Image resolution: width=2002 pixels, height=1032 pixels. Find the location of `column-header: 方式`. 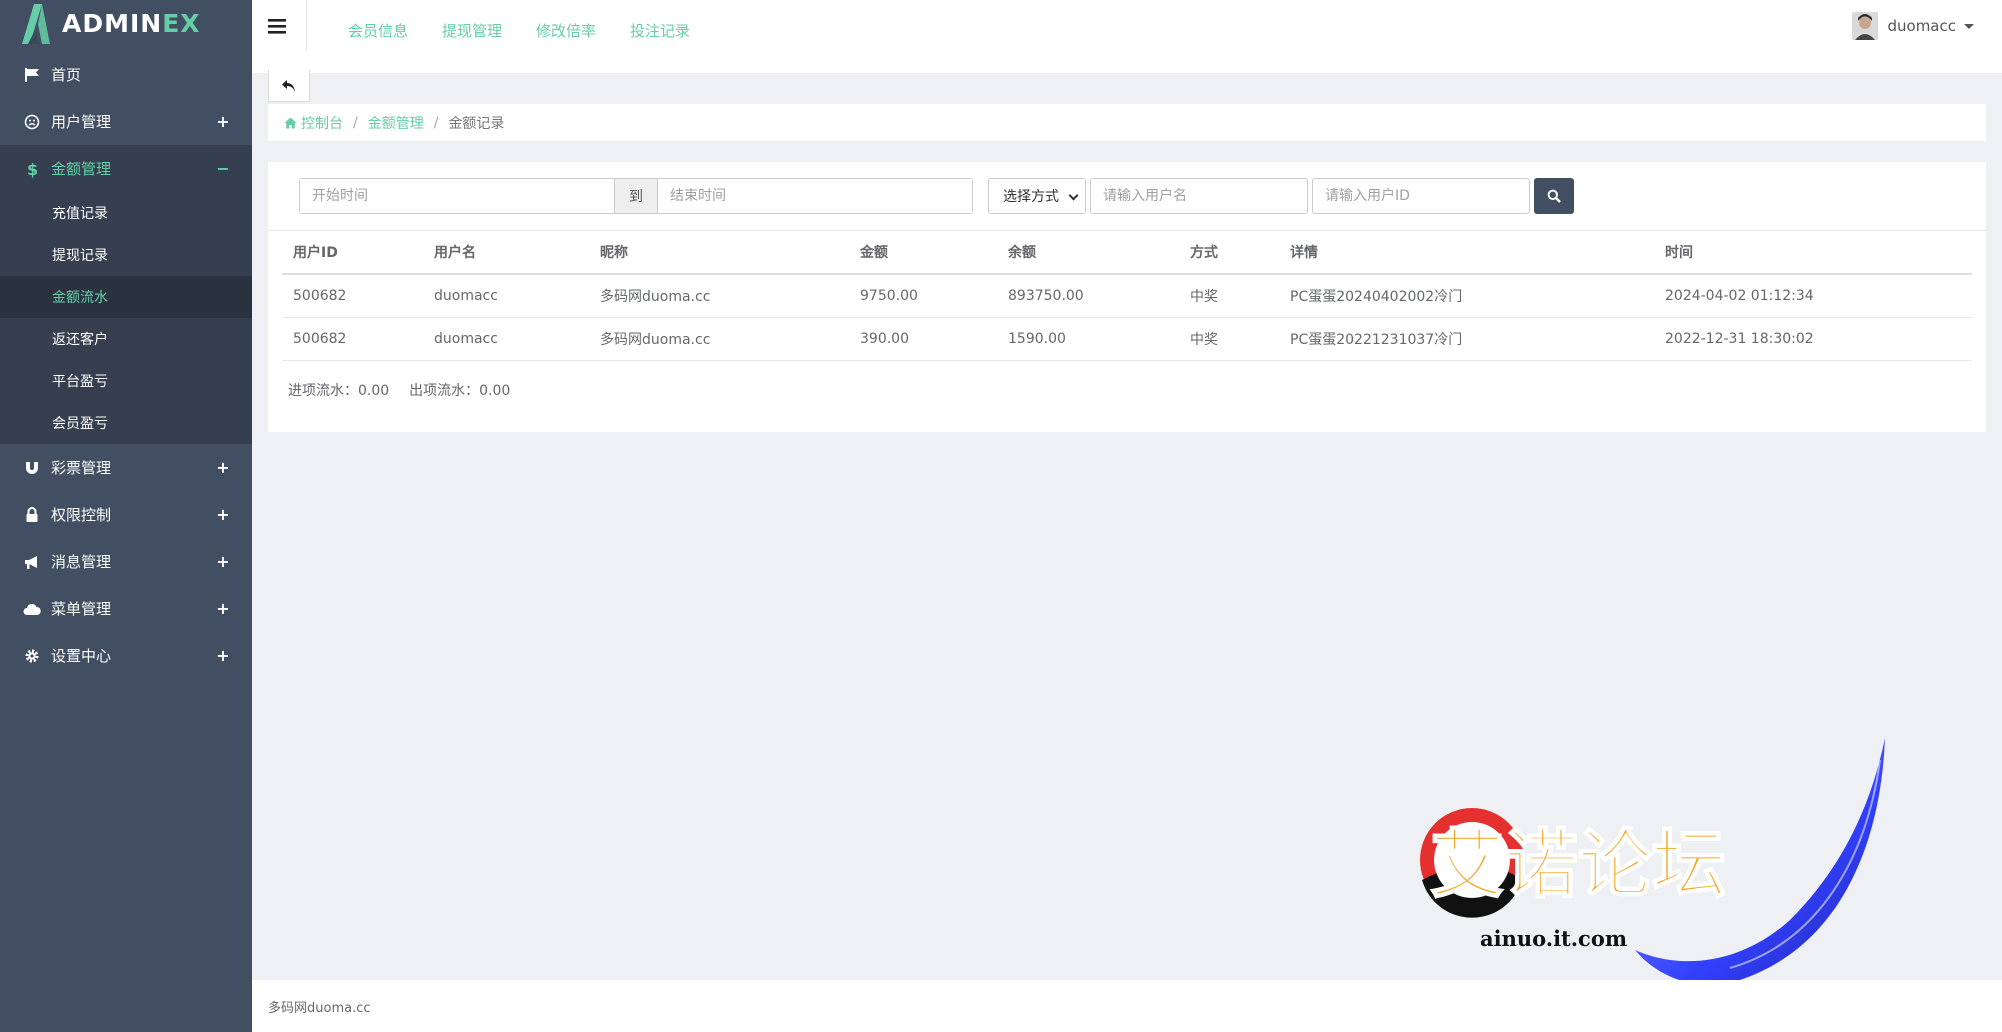

column-header: 方式 is located at coordinates (1229, 252).